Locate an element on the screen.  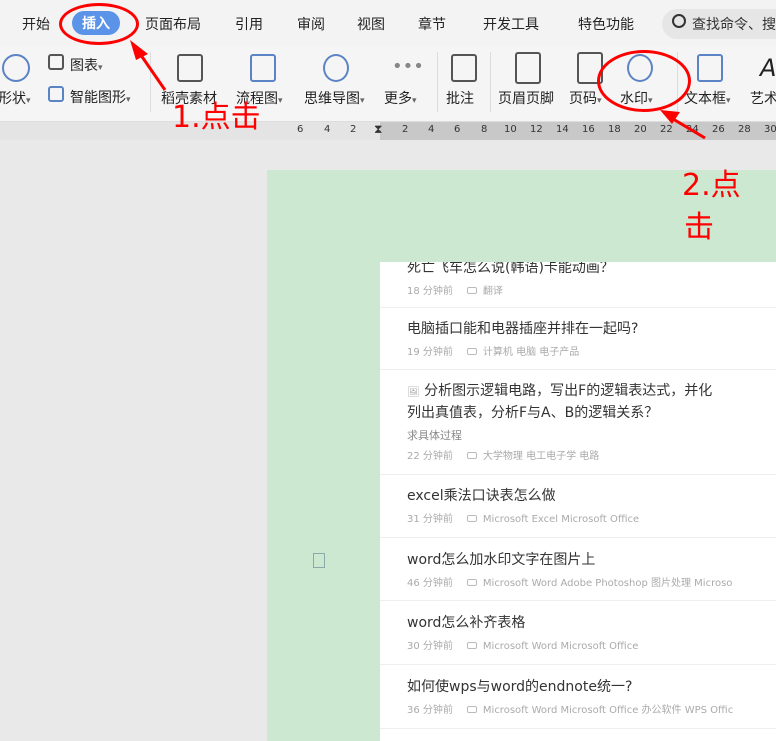
arrowhead-insert is located at coordinates (139, 50).